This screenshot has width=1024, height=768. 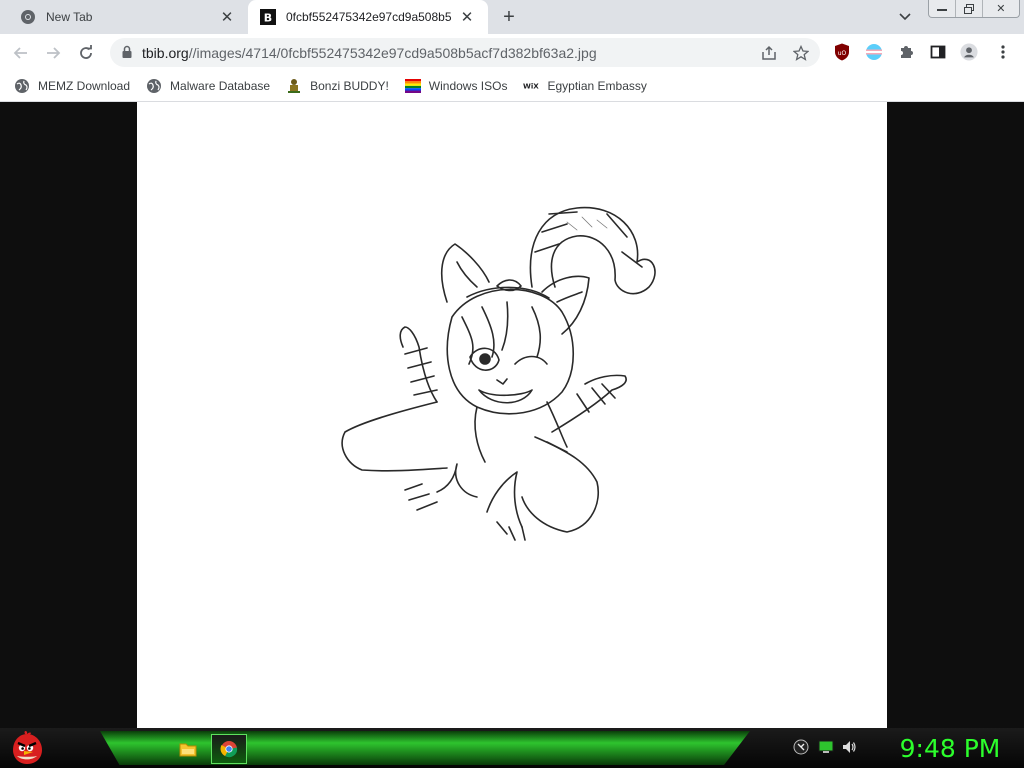 What do you see at coordinates (597, 86) in the screenshot?
I see `bookmark-label: Egyptian Embassy` at bounding box center [597, 86].